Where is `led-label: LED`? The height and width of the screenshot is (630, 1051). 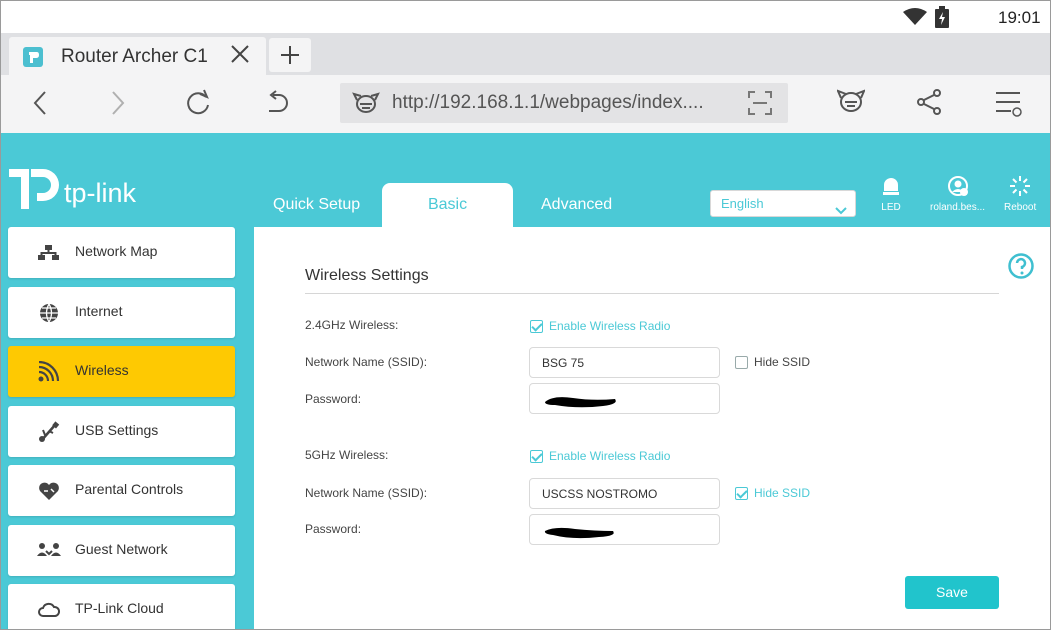 led-label: LED is located at coordinates (891, 207).